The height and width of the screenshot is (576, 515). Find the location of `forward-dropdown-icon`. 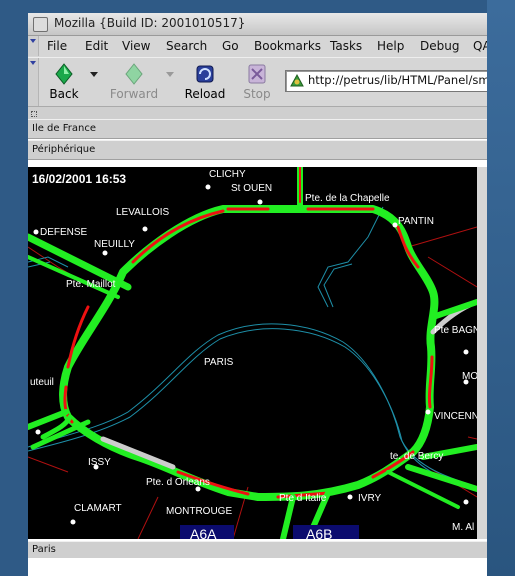

forward-dropdown-icon is located at coordinates (170, 74).